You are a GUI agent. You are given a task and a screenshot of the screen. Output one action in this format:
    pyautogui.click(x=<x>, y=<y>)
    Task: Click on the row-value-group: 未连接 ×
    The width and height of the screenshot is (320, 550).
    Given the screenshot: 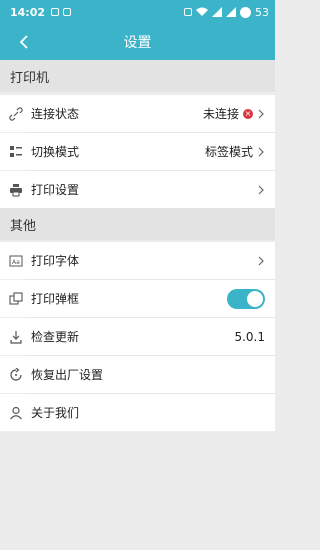 What is the action you would take?
    pyautogui.click(x=234, y=113)
    